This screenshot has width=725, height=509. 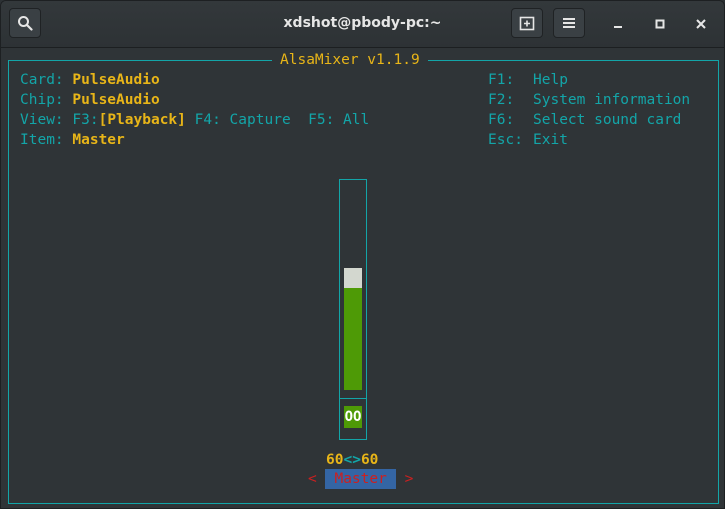 What do you see at coordinates (335, 460) in the screenshot?
I see `left-volume-value: 60` at bounding box center [335, 460].